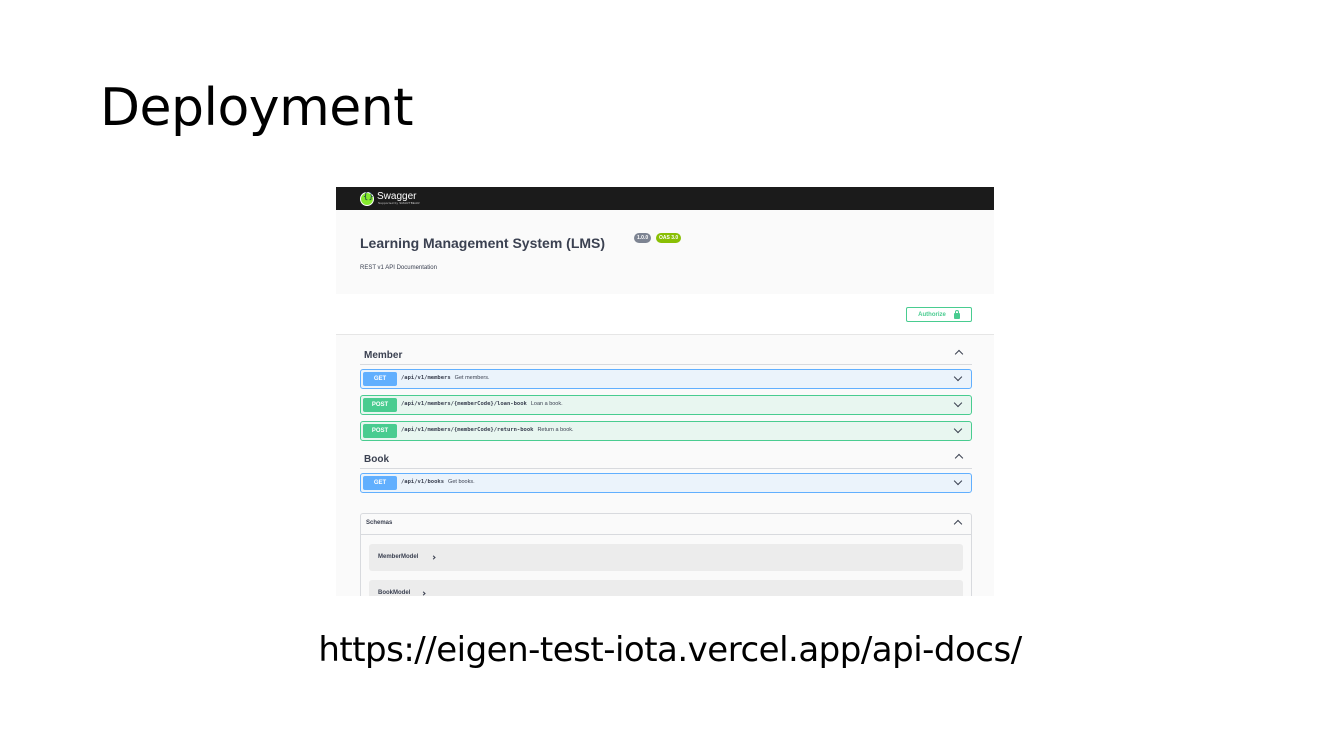 The image size is (1330, 747). Describe the element at coordinates (666, 459) in the screenshot. I see `tag-header-book: Book` at that location.